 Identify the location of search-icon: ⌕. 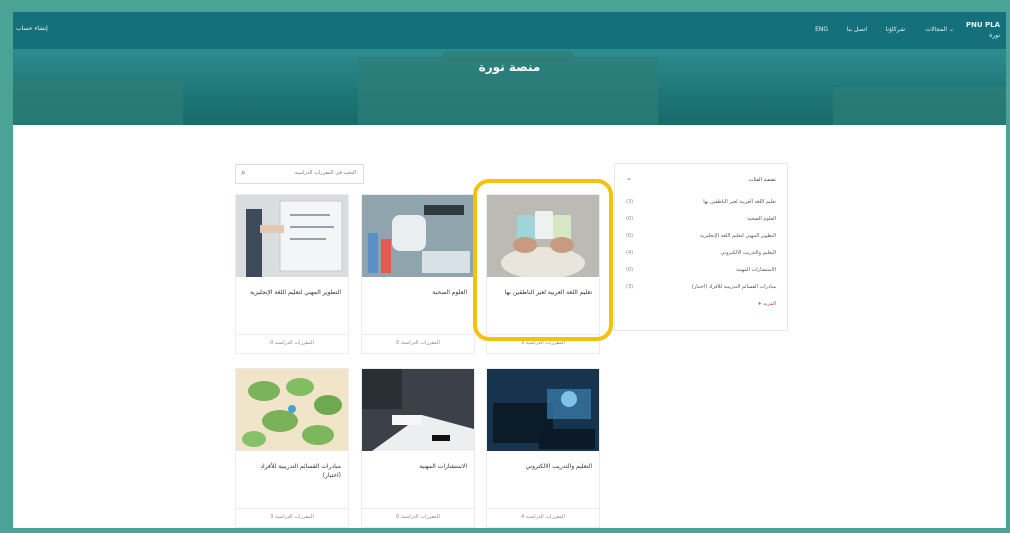
(243, 173).